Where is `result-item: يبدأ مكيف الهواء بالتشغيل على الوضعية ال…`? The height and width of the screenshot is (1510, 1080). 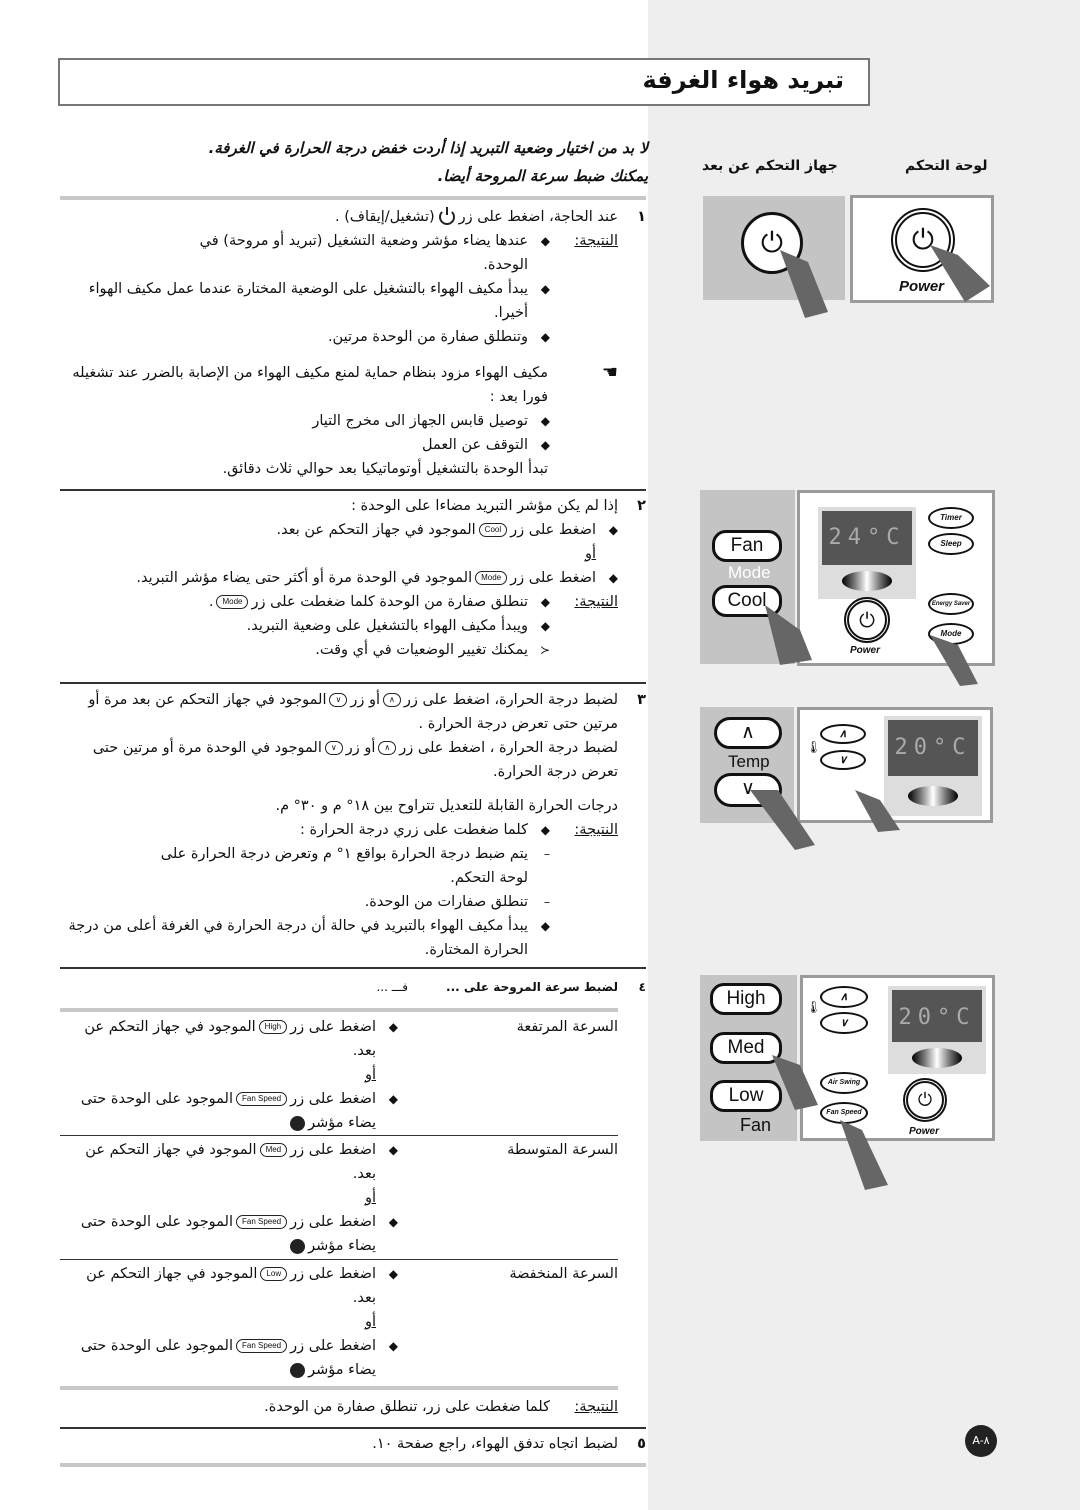 result-item: يبدأ مكيف الهواء بالتشغيل على الوضعية ال… is located at coordinates (308, 301).